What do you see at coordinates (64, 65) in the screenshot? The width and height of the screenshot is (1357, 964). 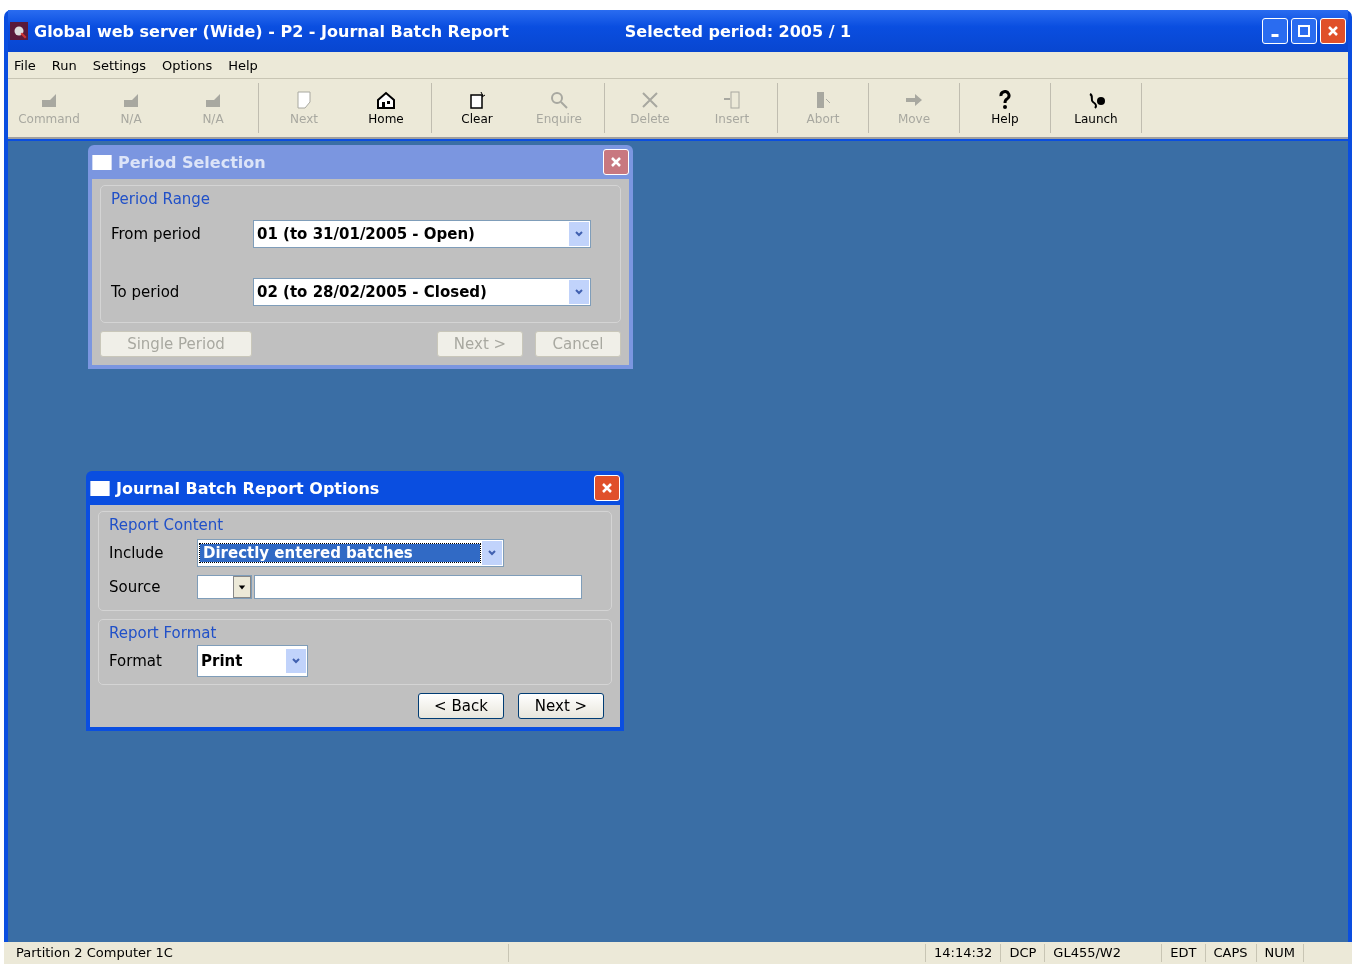 I see `menu-item: Run` at bounding box center [64, 65].